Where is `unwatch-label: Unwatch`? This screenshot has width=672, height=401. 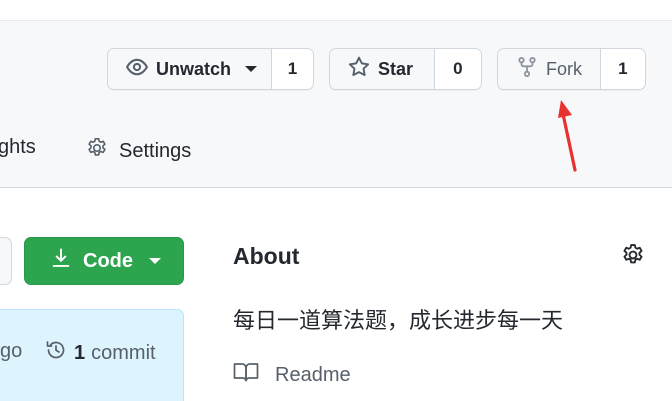 unwatch-label: Unwatch is located at coordinates (194, 68).